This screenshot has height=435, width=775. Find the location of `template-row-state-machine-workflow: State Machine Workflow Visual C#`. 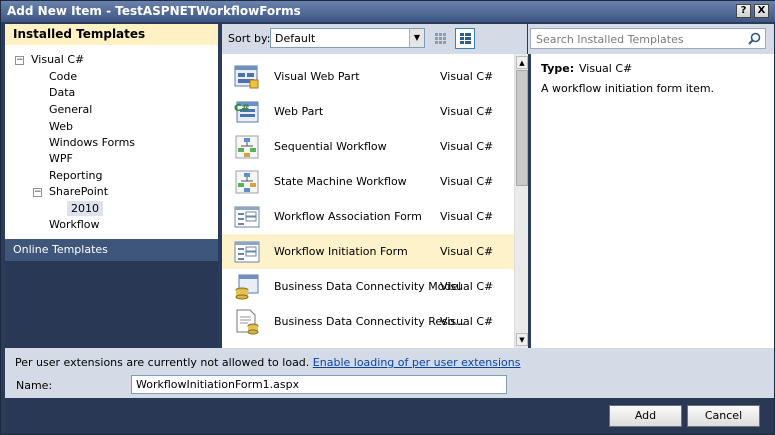

template-row-state-machine-workflow: State Machine Workflow Visual C# is located at coordinates (368, 181).